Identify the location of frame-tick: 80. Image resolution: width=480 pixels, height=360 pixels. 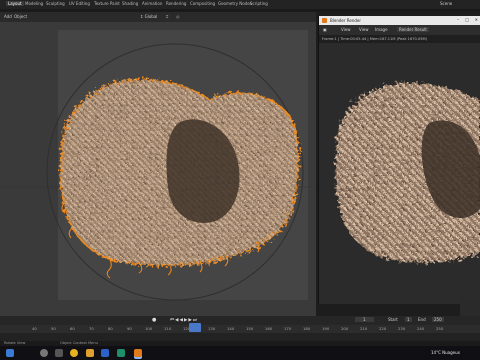
(110, 328).